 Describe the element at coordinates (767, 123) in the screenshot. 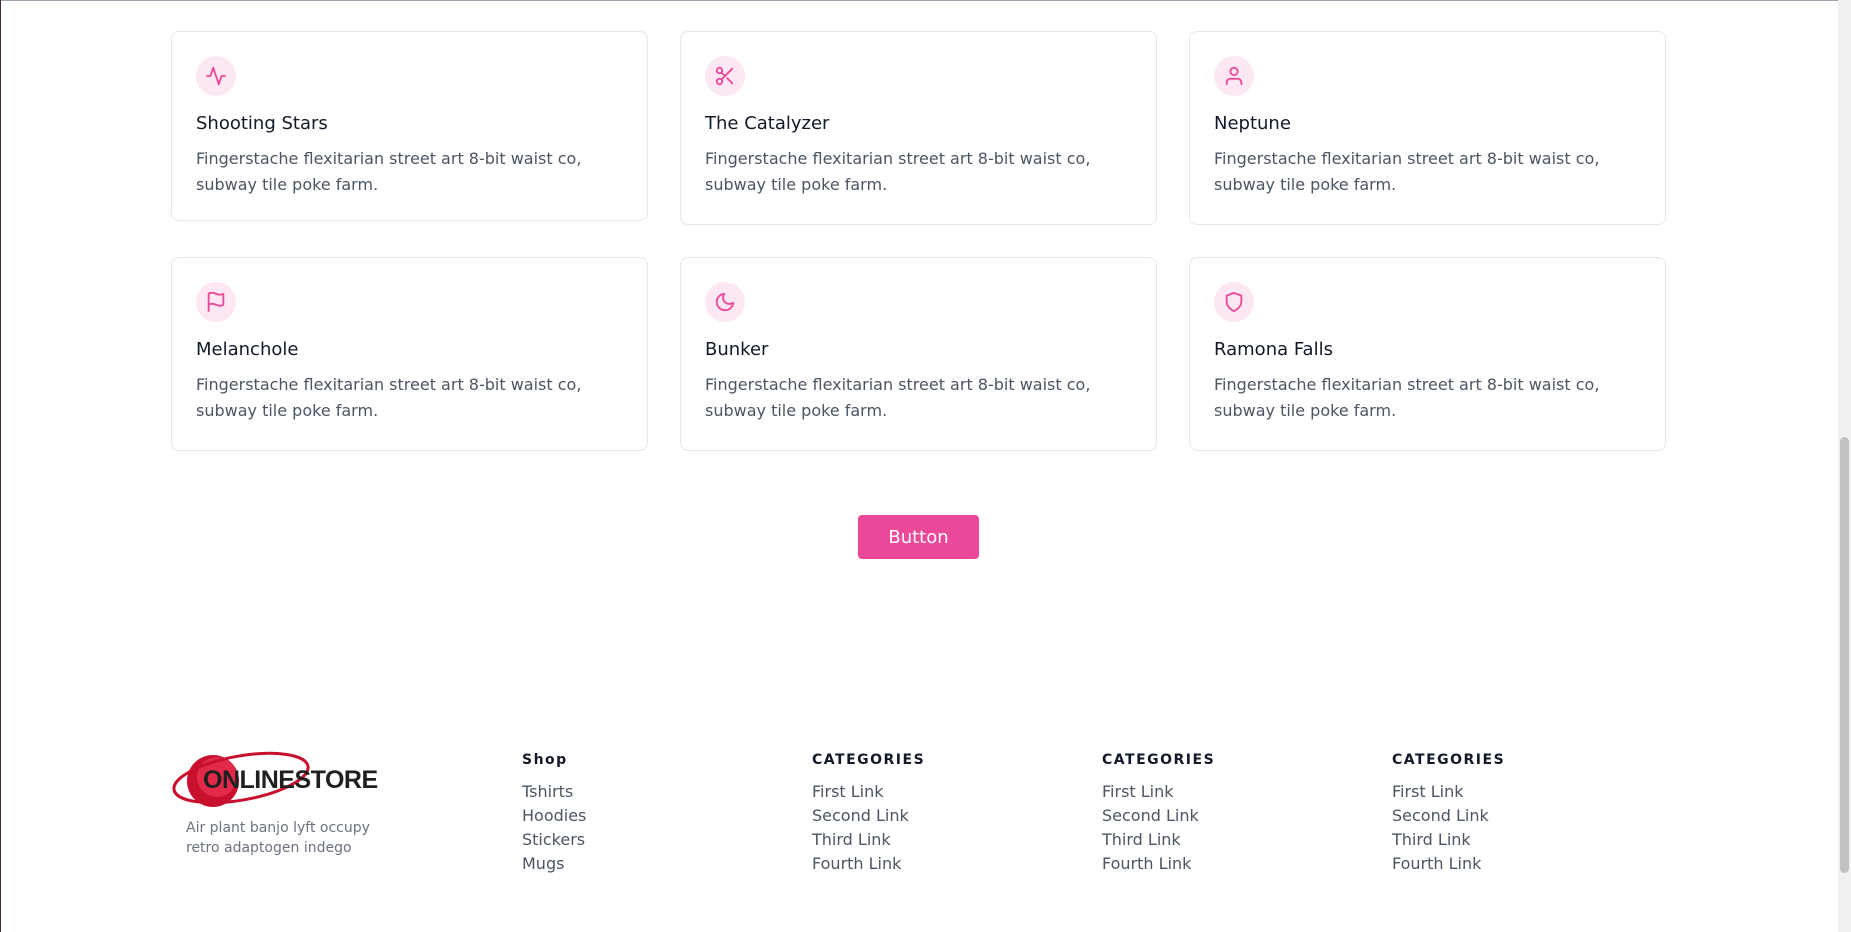

I see `feature-title: The Catalyzer` at that location.